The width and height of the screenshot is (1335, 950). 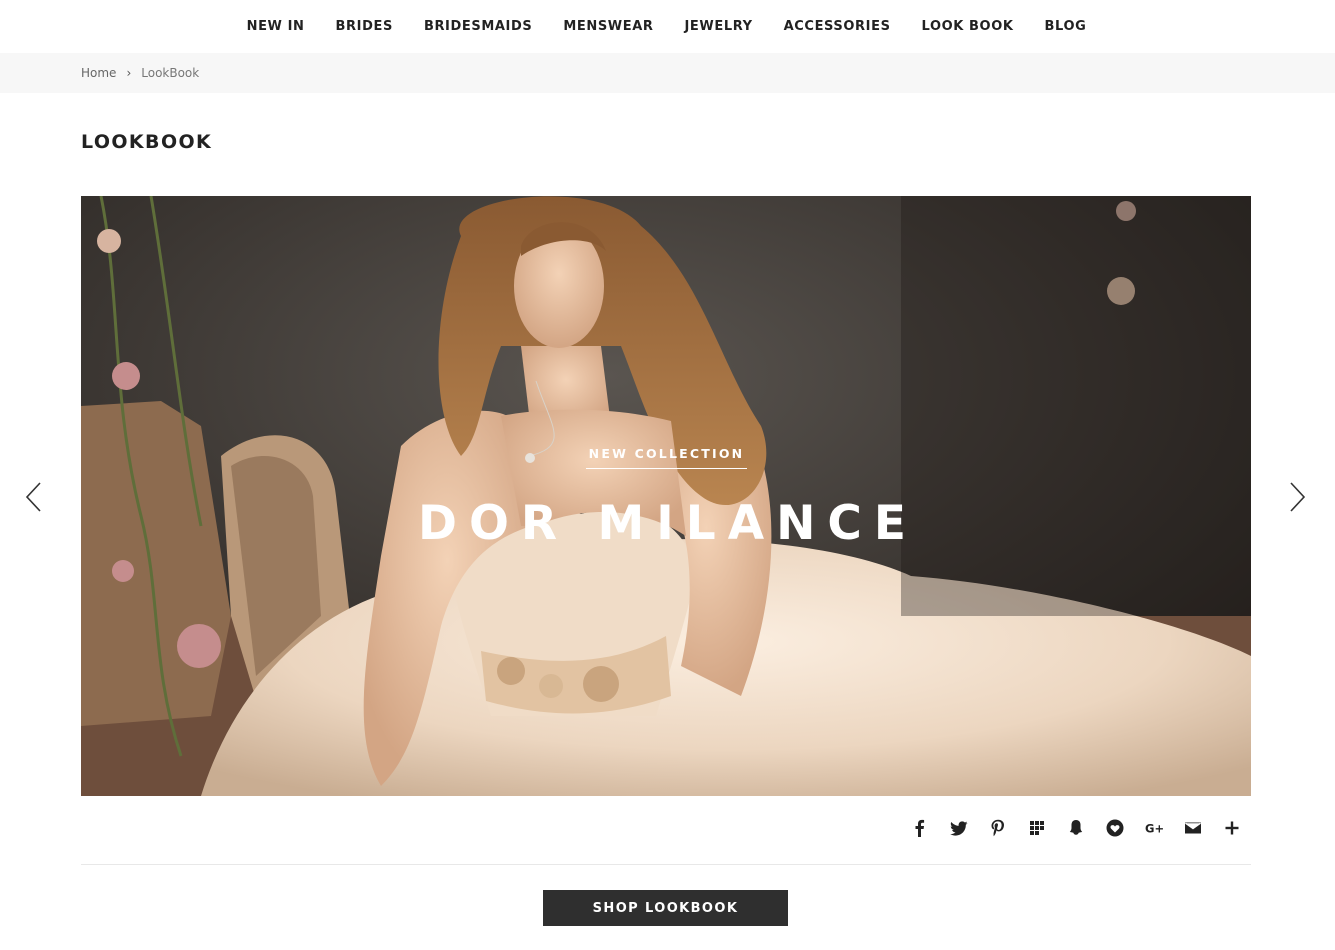 I want to click on nav-item-blog: BLOG, so click(x=1066, y=26).